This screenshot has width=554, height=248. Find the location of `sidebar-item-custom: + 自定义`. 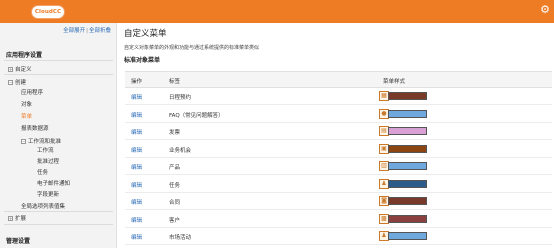

sidebar-item-custom: + 自定义 is located at coordinates (20, 69).